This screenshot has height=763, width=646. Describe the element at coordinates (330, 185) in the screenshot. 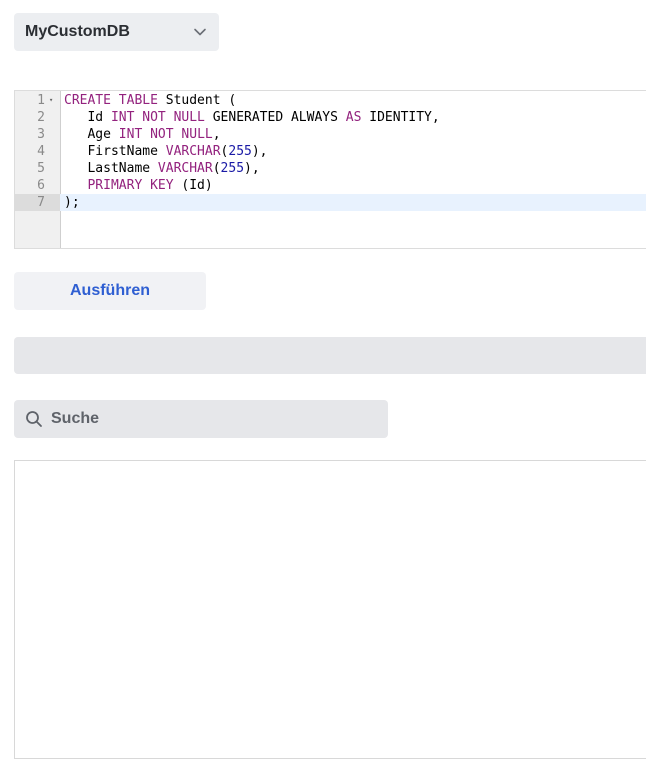

I see `code-line: 6 PRIMARY KEY (Id)` at that location.